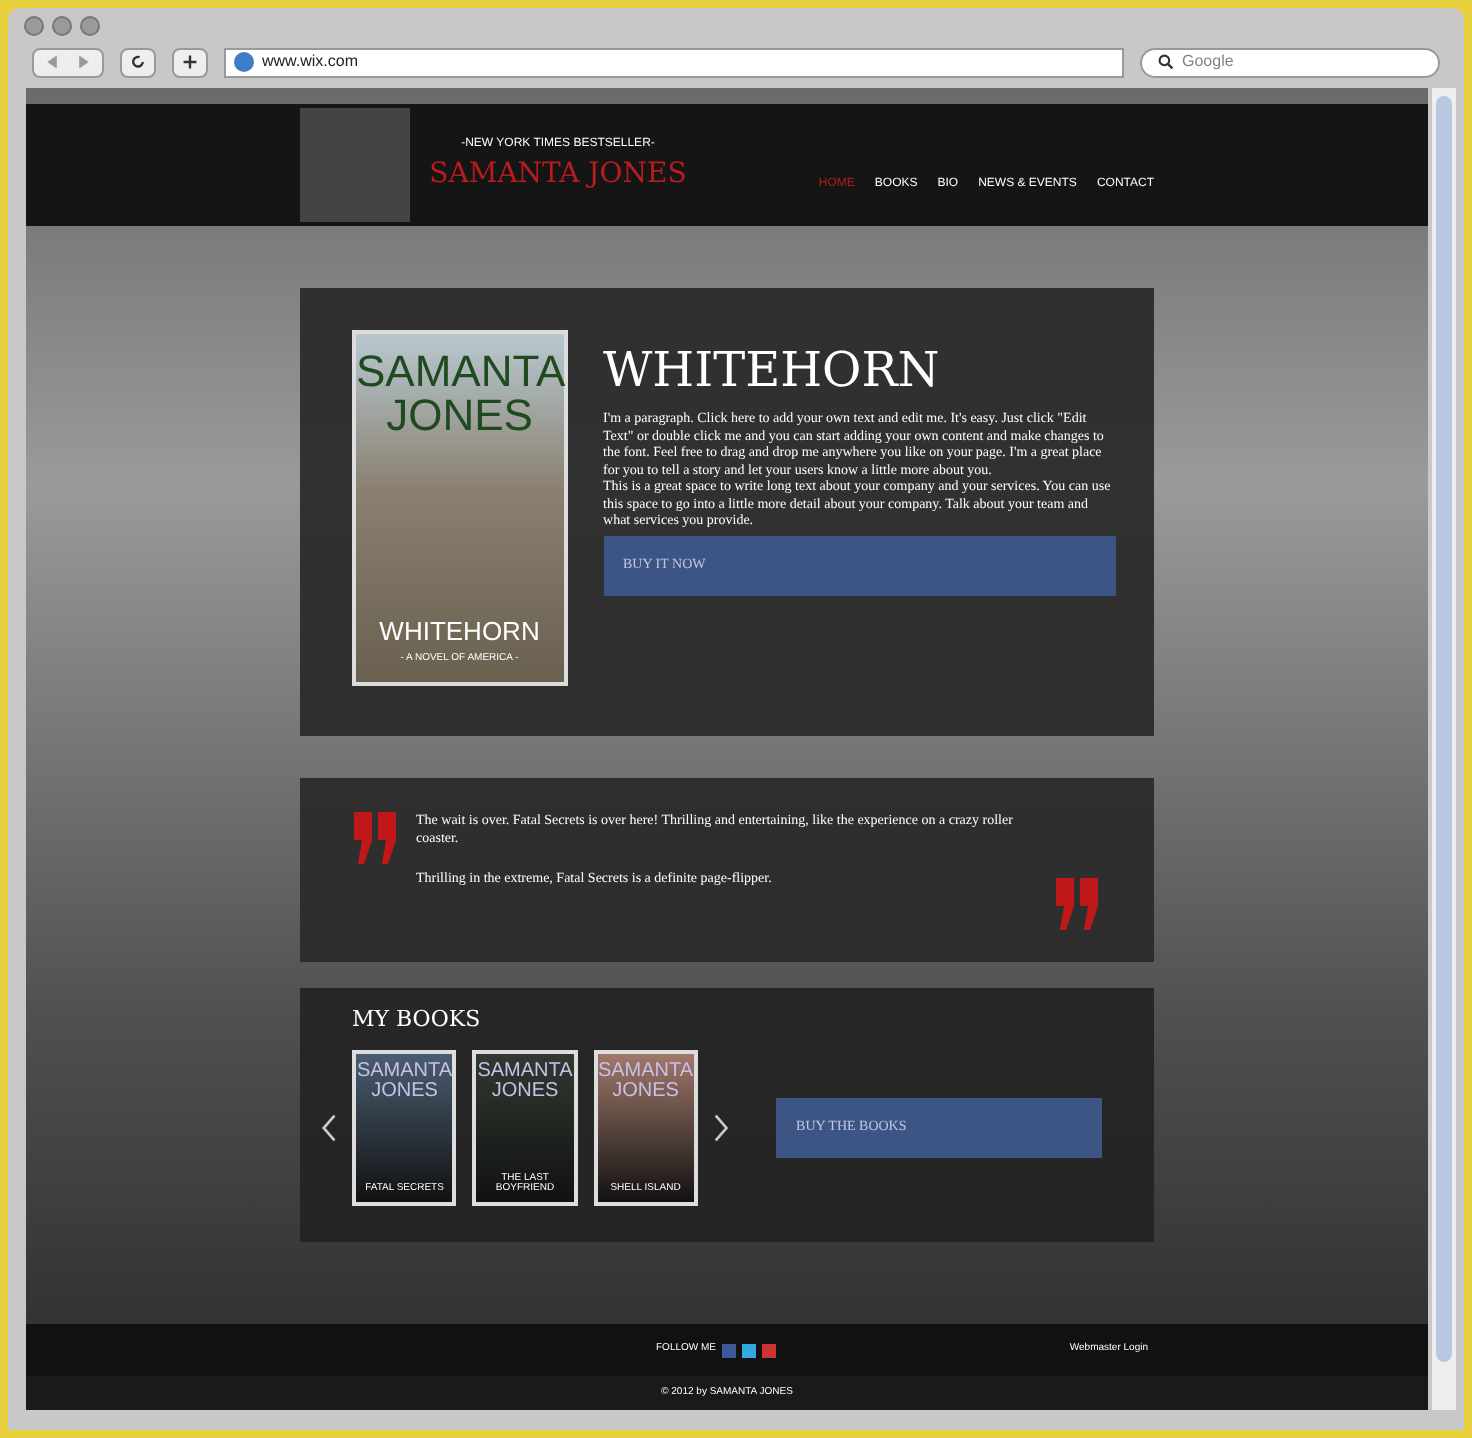 The width and height of the screenshot is (1472, 1438). I want to click on scrollbar, so click(1444, 749).